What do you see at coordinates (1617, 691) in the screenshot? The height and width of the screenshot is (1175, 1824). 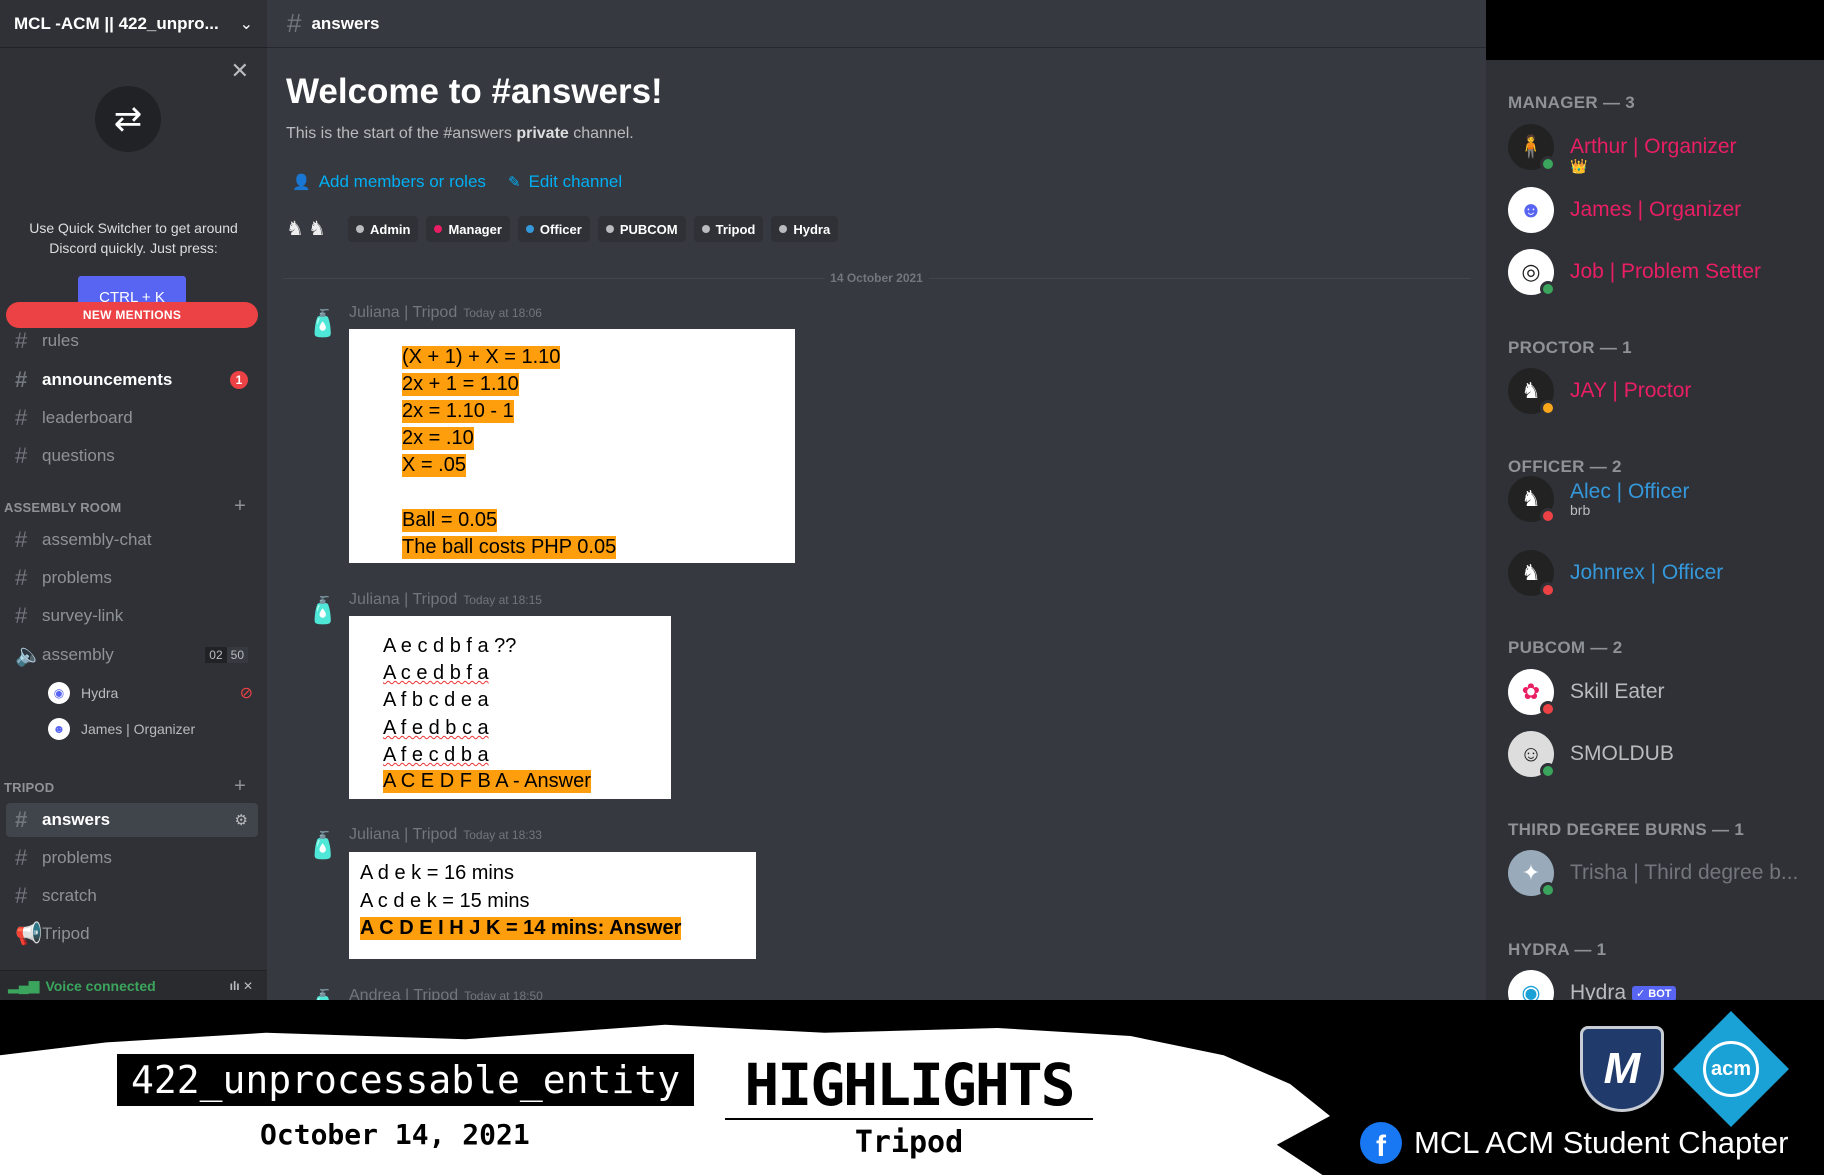 I see `member-name: Skill Eater` at bounding box center [1617, 691].